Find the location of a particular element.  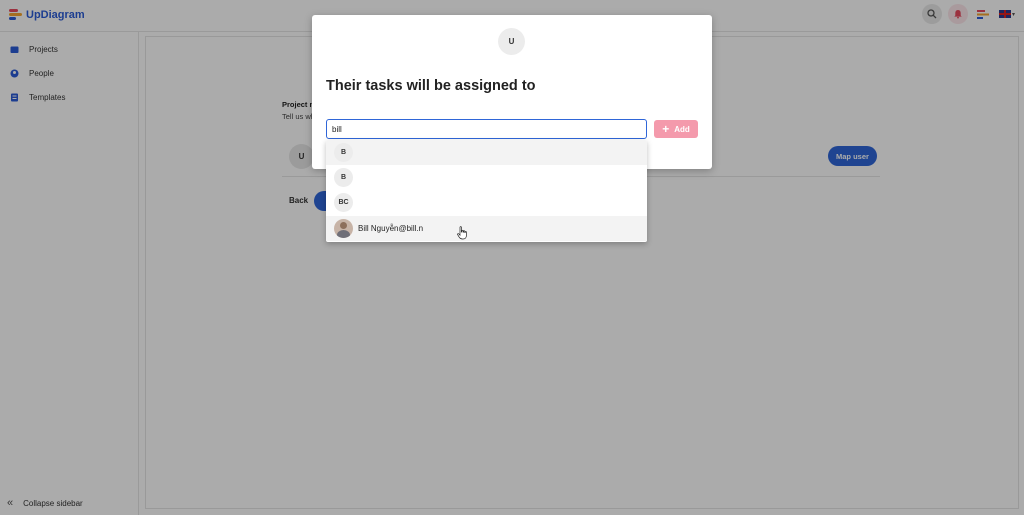

list-item: Bill Nguyễn@bill.n is located at coordinates (486, 228).